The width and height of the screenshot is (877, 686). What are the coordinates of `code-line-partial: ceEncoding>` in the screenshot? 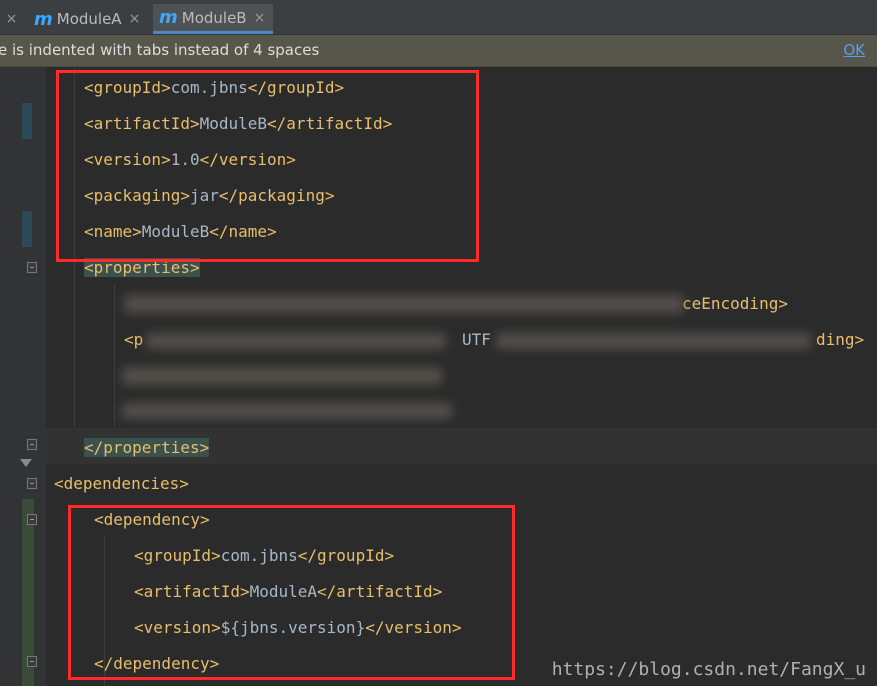 It's located at (735, 303).